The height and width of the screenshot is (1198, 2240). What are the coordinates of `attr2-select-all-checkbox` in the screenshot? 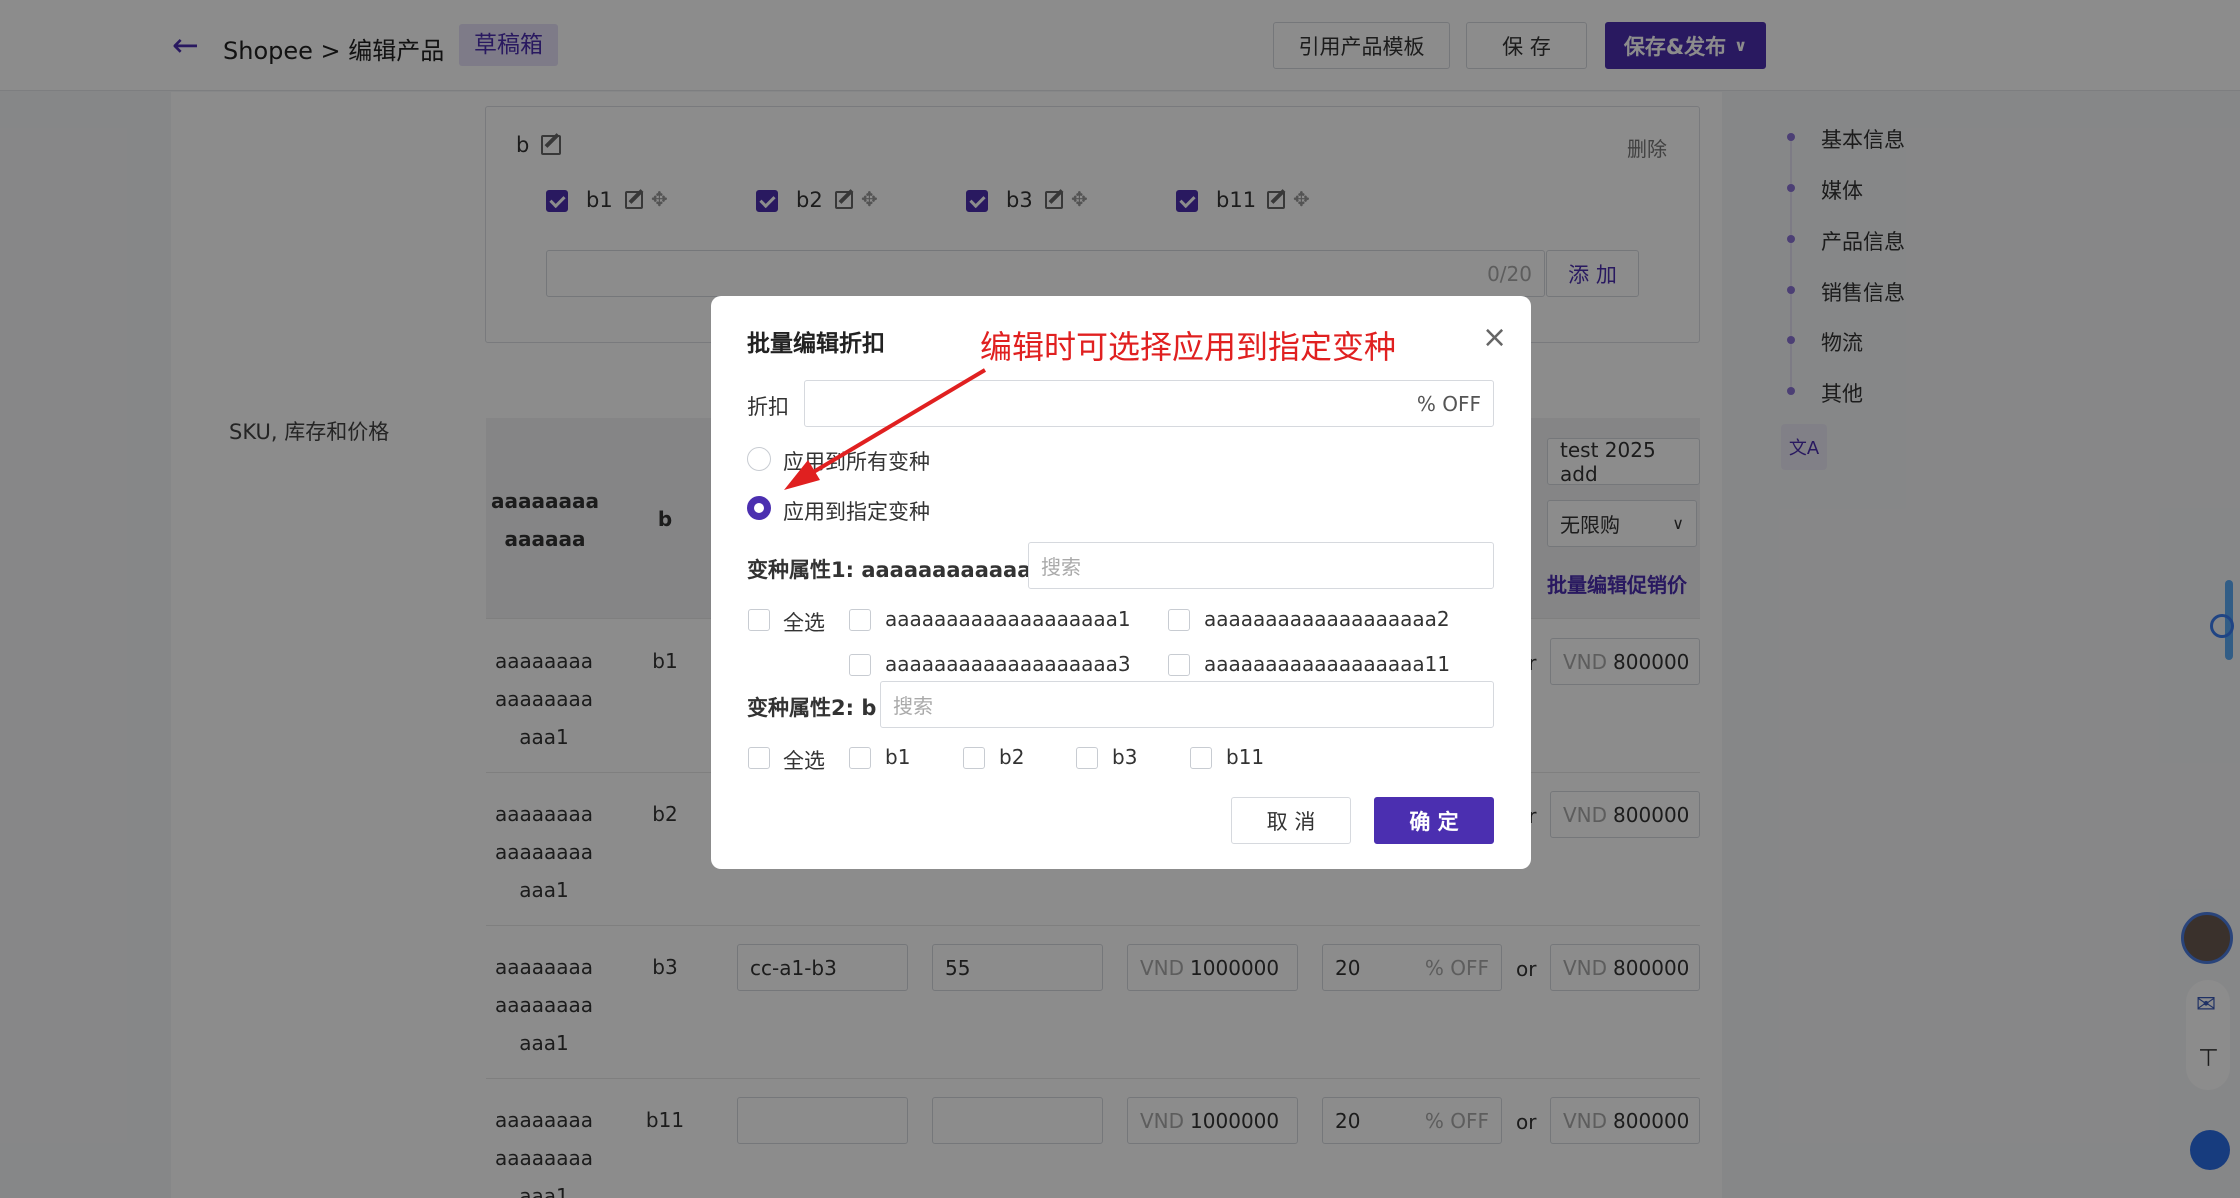 It's located at (759, 758).